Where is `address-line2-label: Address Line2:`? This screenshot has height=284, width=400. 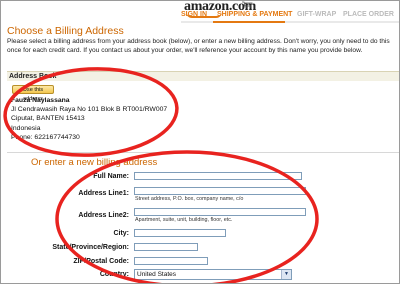 address-line2-label: Address Line2: is located at coordinates (103, 215).